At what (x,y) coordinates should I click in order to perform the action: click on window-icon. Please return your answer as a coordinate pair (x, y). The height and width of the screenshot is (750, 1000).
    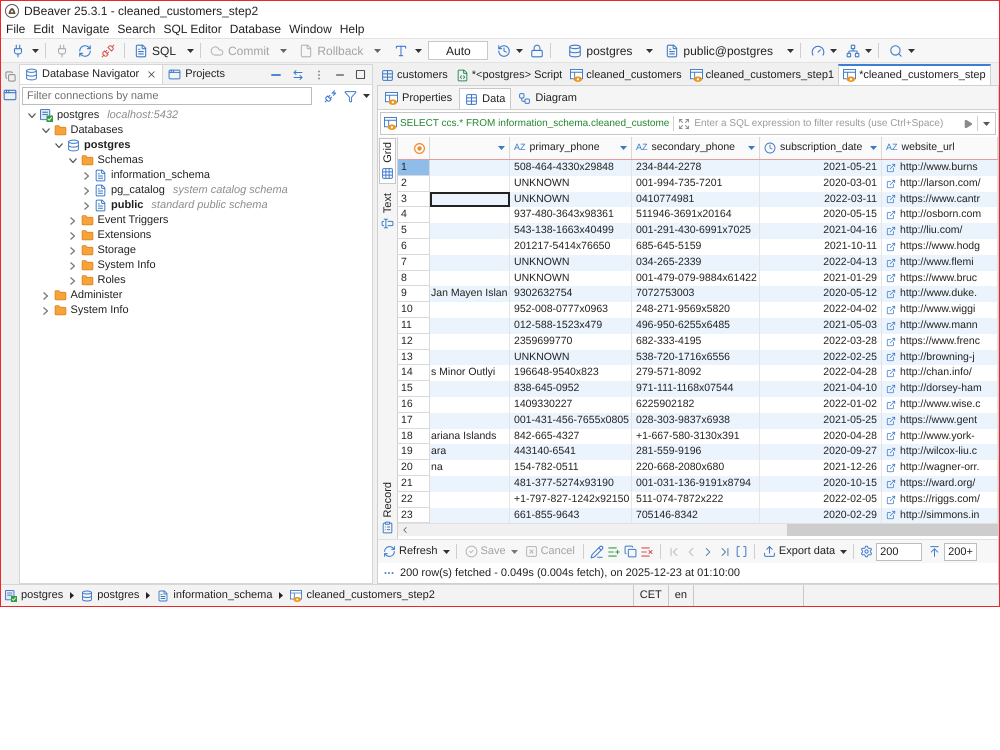
    Looking at the image, I should click on (10, 95).